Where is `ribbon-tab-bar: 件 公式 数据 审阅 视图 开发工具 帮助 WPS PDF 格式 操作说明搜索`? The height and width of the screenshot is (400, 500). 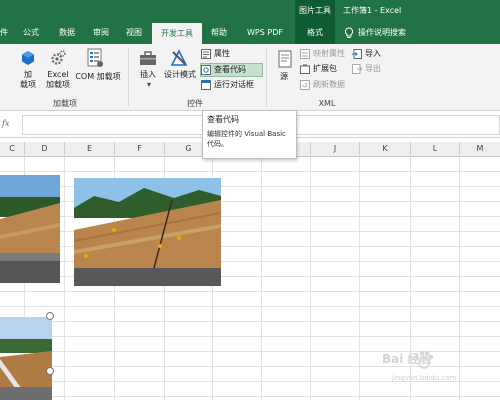 ribbon-tab-bar: 件 公式 数据 审阅 视图 开发工具 帮助 WPS PDF 格式 操作说明搜索 is located at coordinates (250, 33).